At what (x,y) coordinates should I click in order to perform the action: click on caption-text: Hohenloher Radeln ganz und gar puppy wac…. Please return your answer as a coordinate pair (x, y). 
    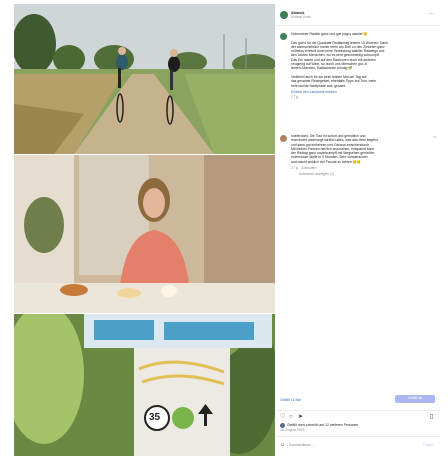
    Looking at the image, I should click on (363, 60).